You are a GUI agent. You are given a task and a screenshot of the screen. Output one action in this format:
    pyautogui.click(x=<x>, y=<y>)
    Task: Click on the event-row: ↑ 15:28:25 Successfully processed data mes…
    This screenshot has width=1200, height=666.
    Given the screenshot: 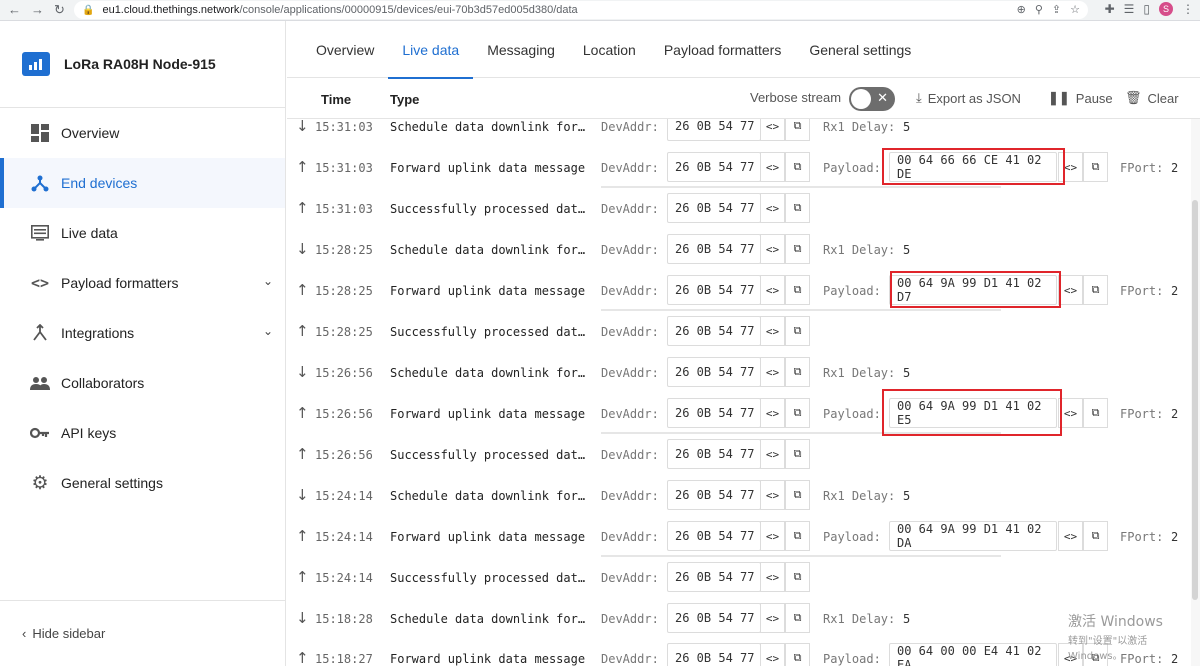 What is the action you would take?
    pyautogui.click(x=743, y=332)
    